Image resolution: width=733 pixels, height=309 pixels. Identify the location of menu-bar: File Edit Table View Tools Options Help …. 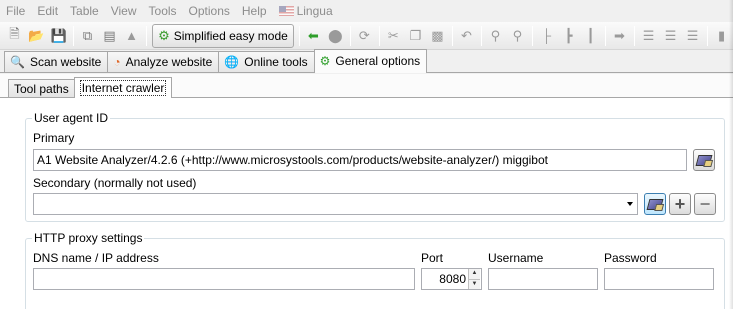
(366, 11).